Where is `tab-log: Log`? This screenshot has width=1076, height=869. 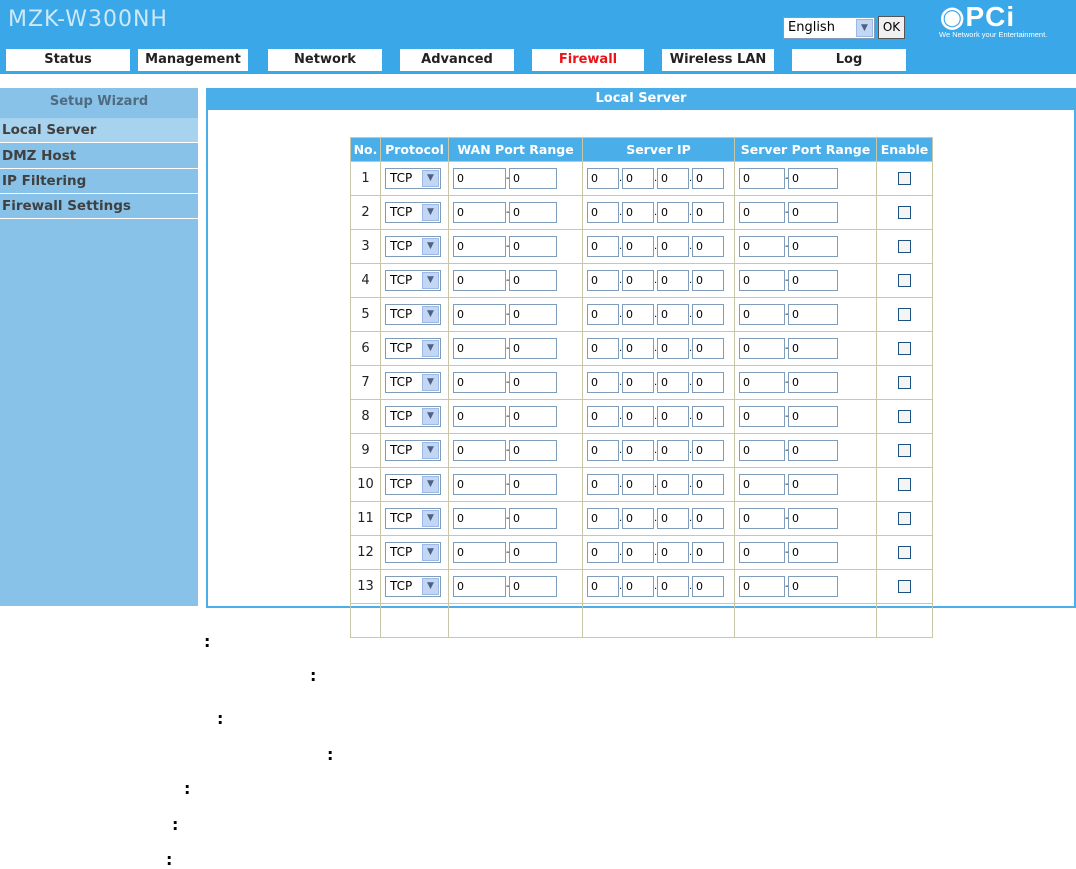
tab-log: Log is located at coordinates (849, 60).